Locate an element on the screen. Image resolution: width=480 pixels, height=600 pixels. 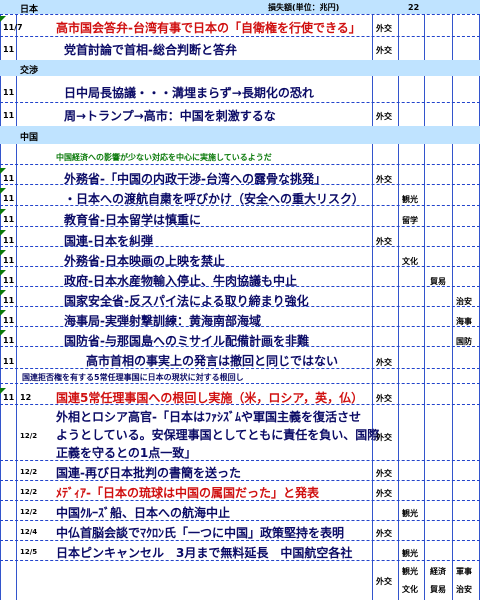
footer-diplomacy: 外交 is located at coordinates (384, 581).